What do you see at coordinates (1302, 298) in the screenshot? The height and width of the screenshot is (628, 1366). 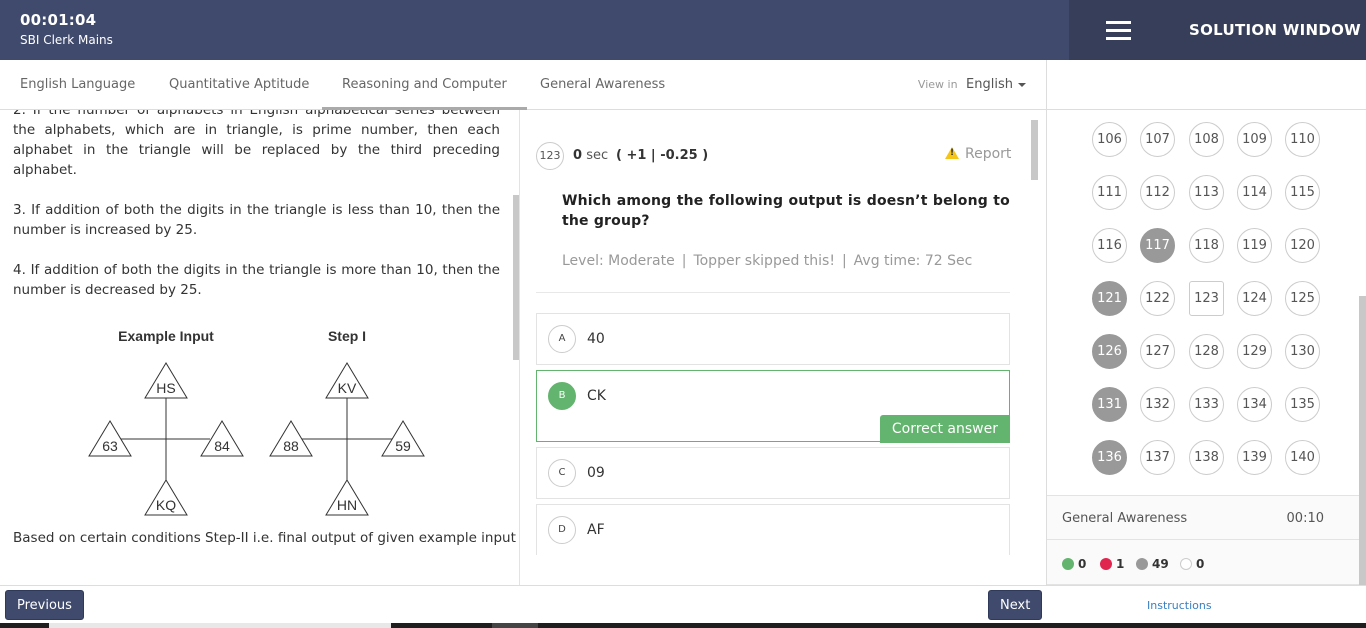 I see `palette-question-125: 125` at bounding box center [1302, 298].